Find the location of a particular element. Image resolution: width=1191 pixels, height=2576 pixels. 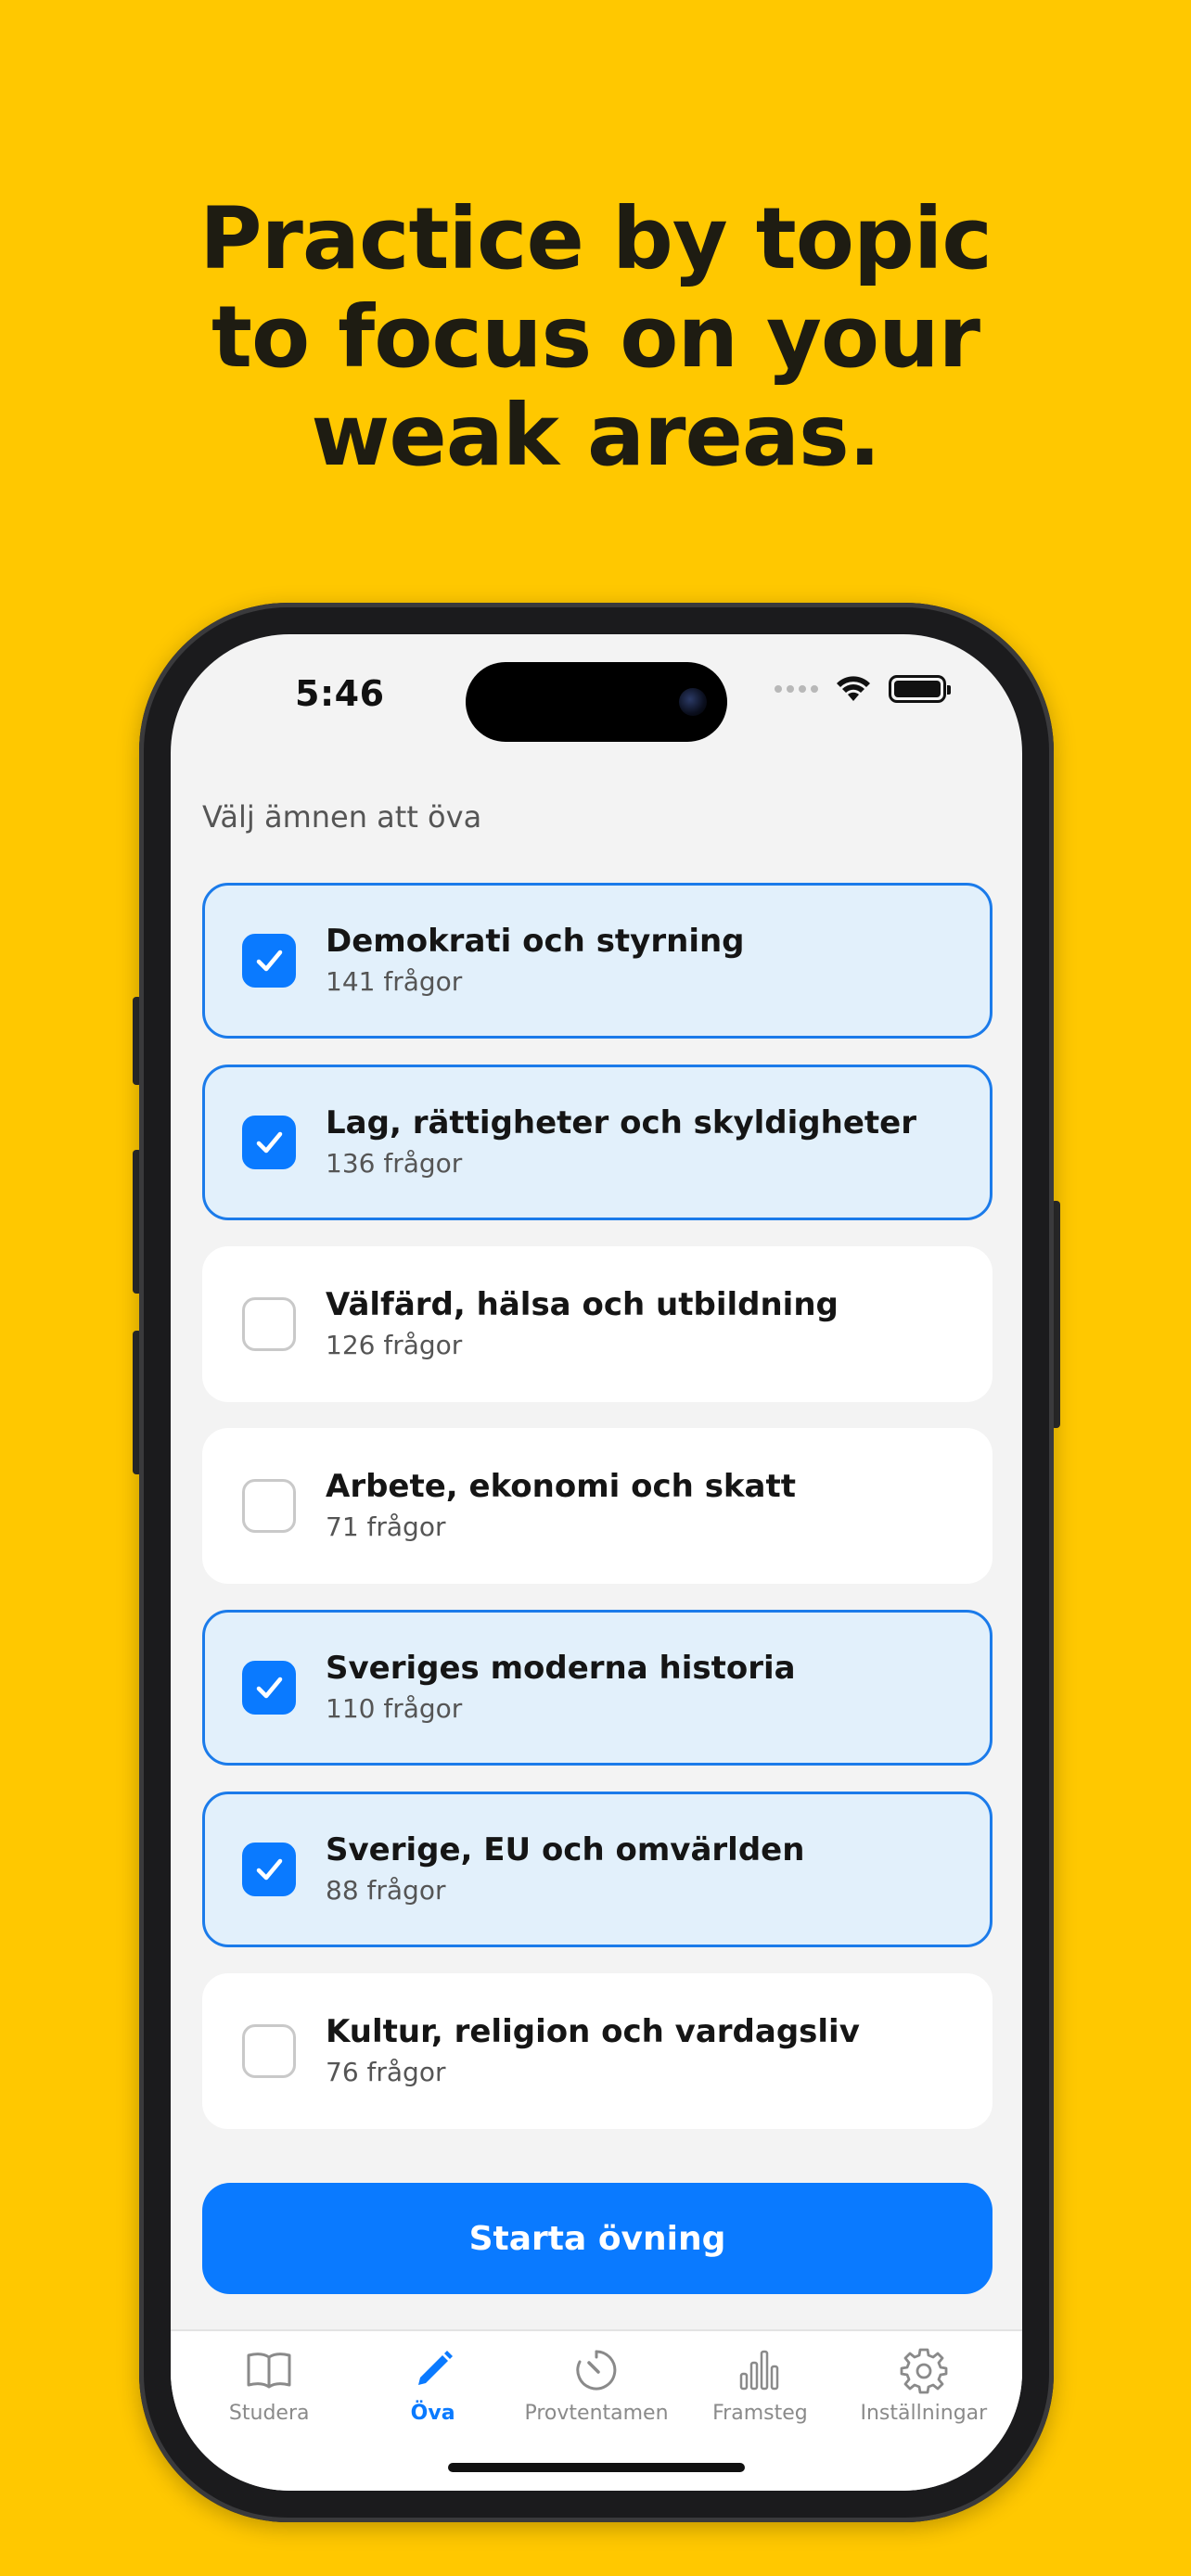

topic-item: Välfärd, hälsa och utbildning 126 frågor is located at coordinates (597, 1324).